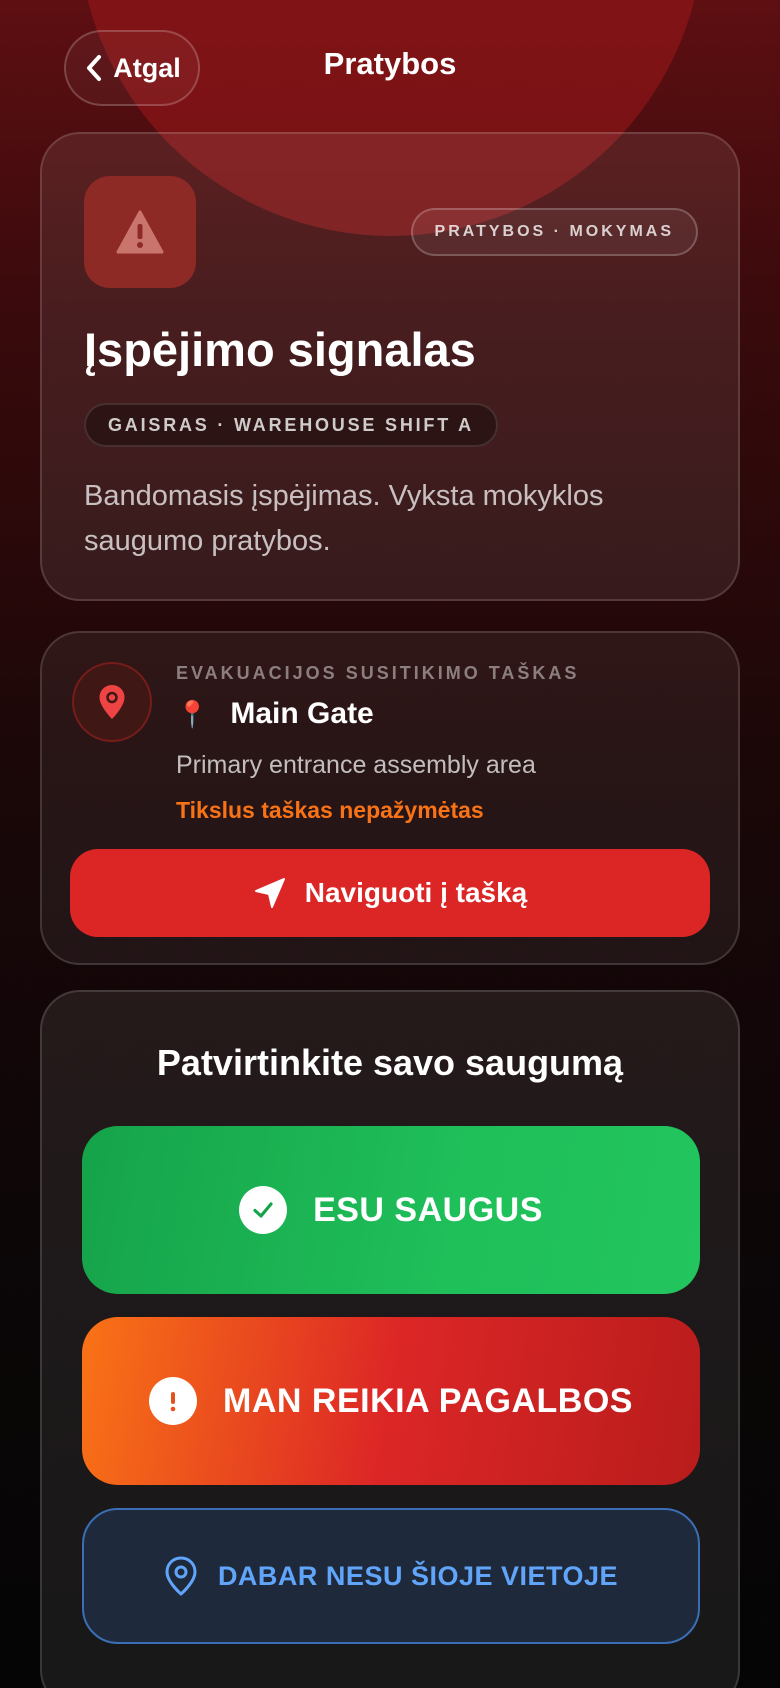  I want to click on safety-title: Patvirtinkite savo saugumą, so click(390, 1062).